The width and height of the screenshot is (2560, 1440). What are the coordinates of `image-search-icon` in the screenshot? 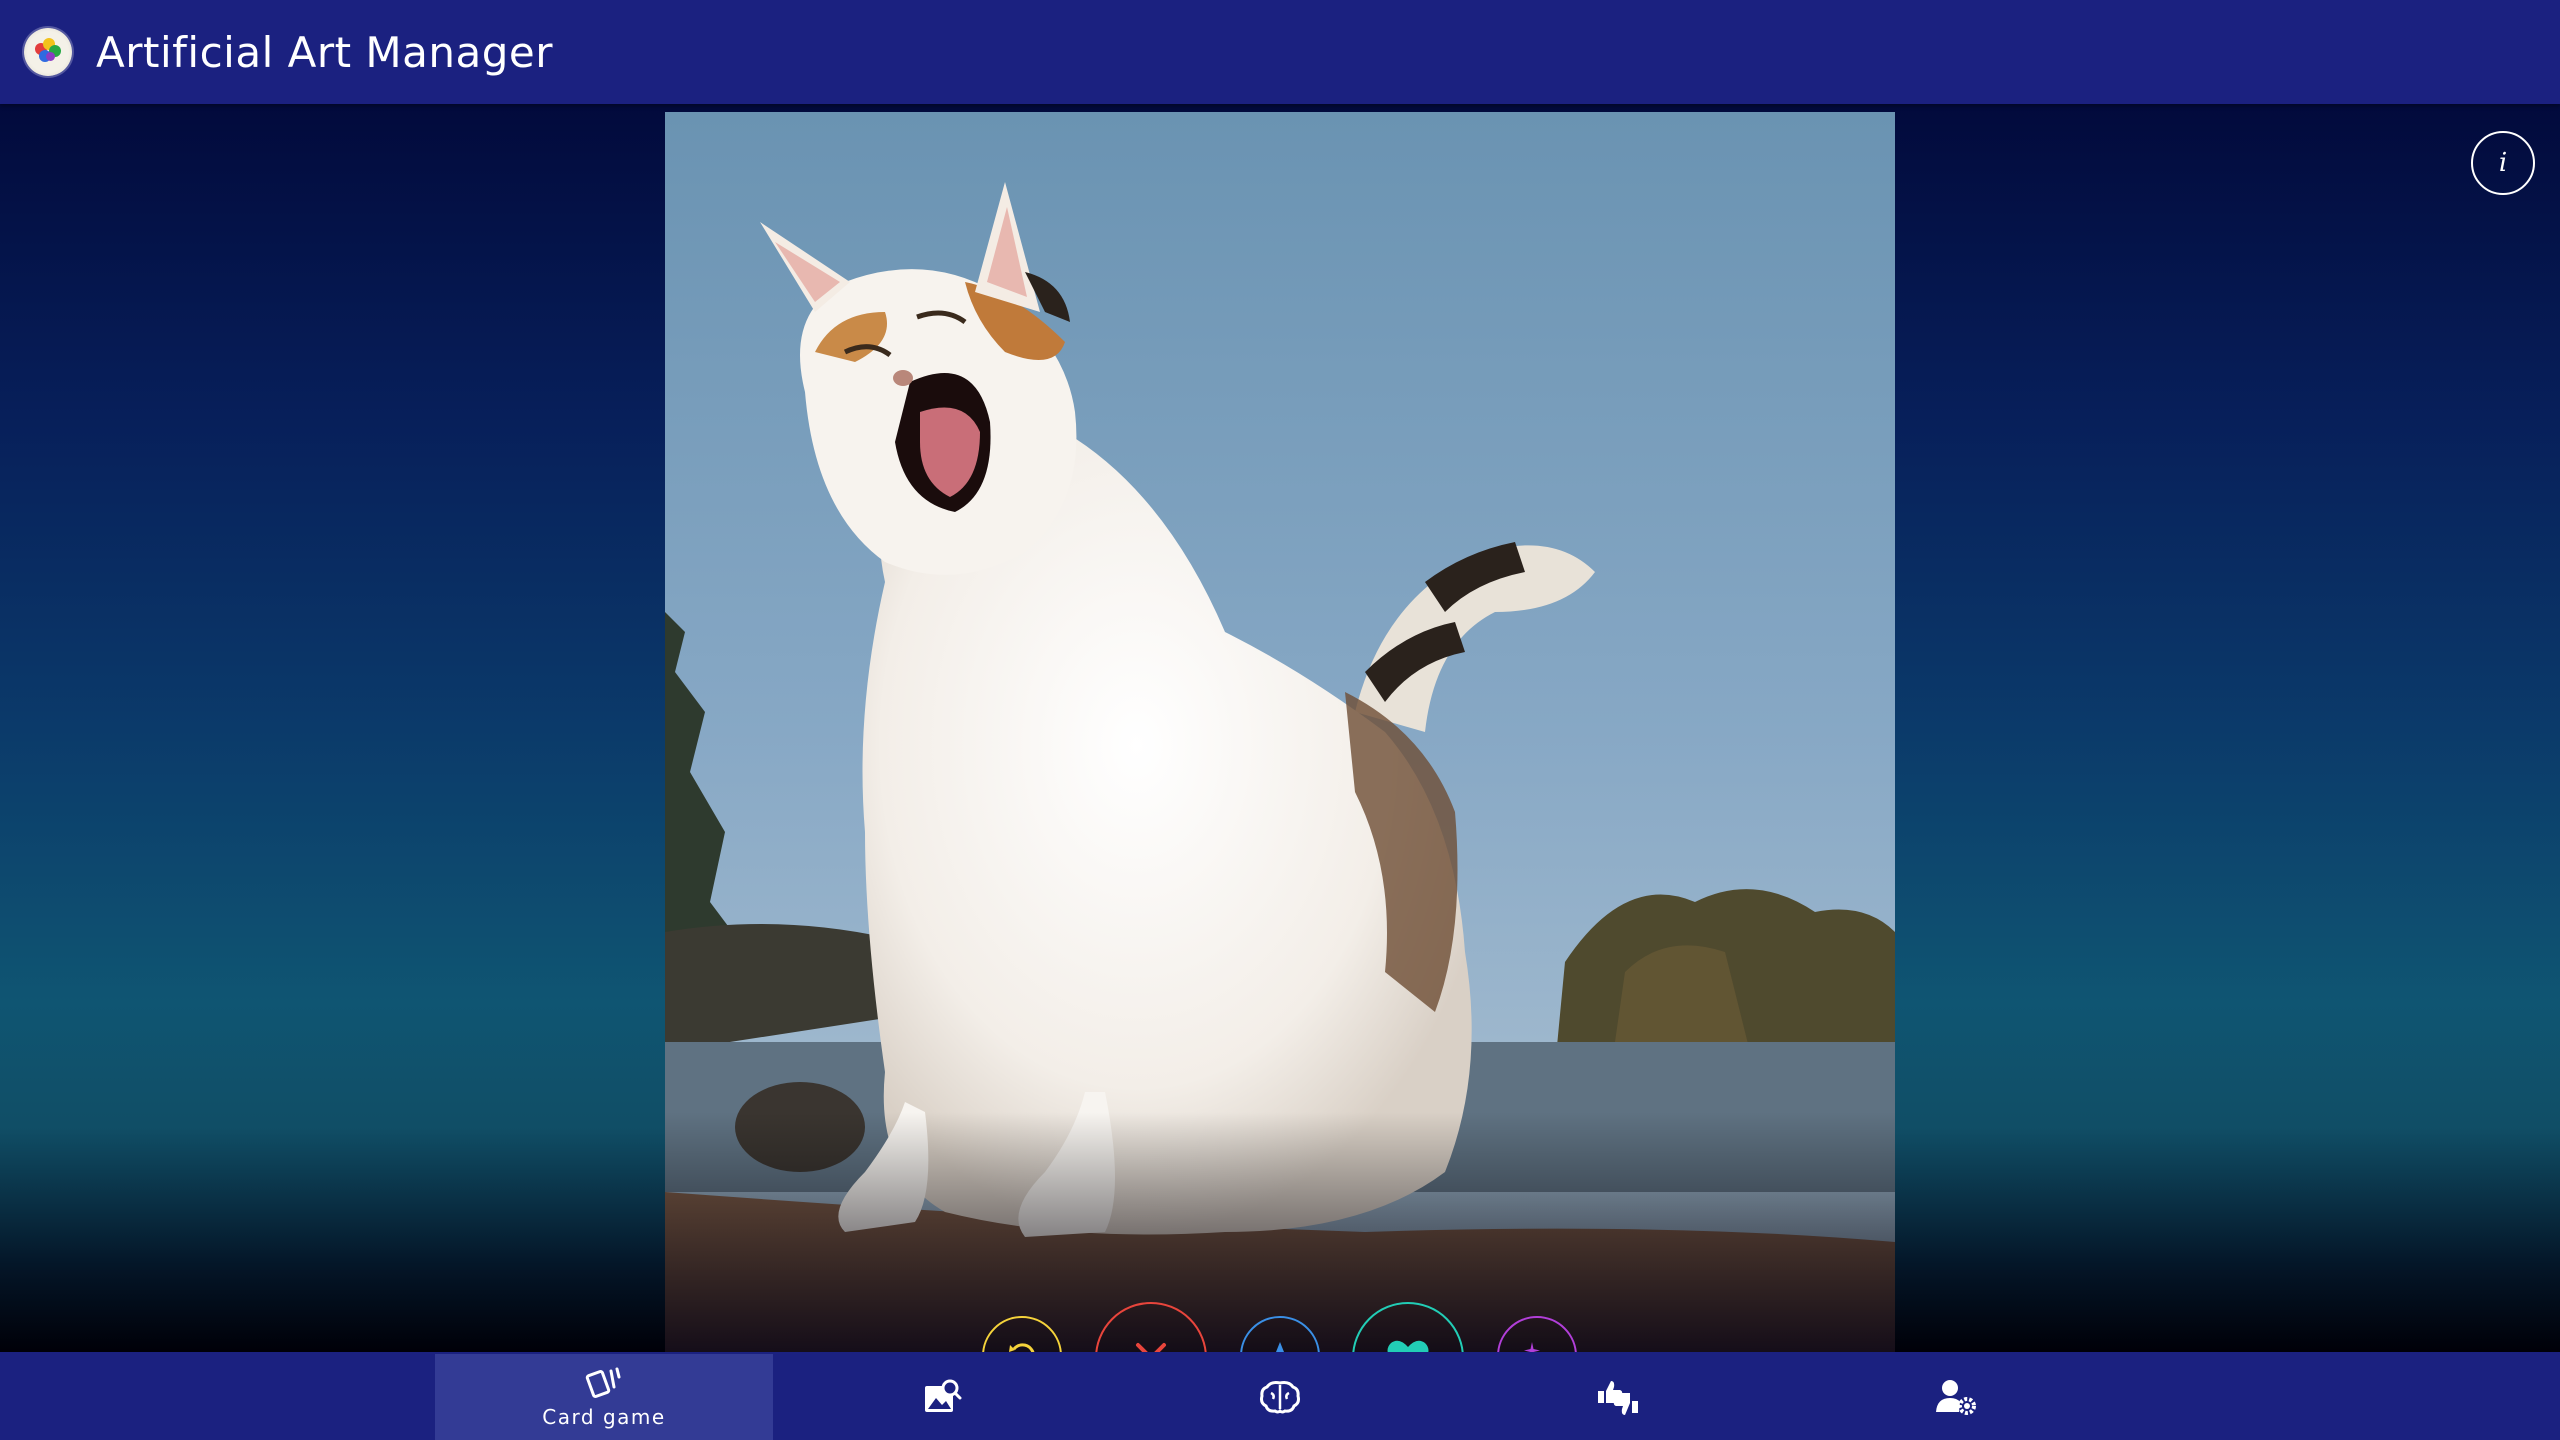 It's located at (943, 1395).